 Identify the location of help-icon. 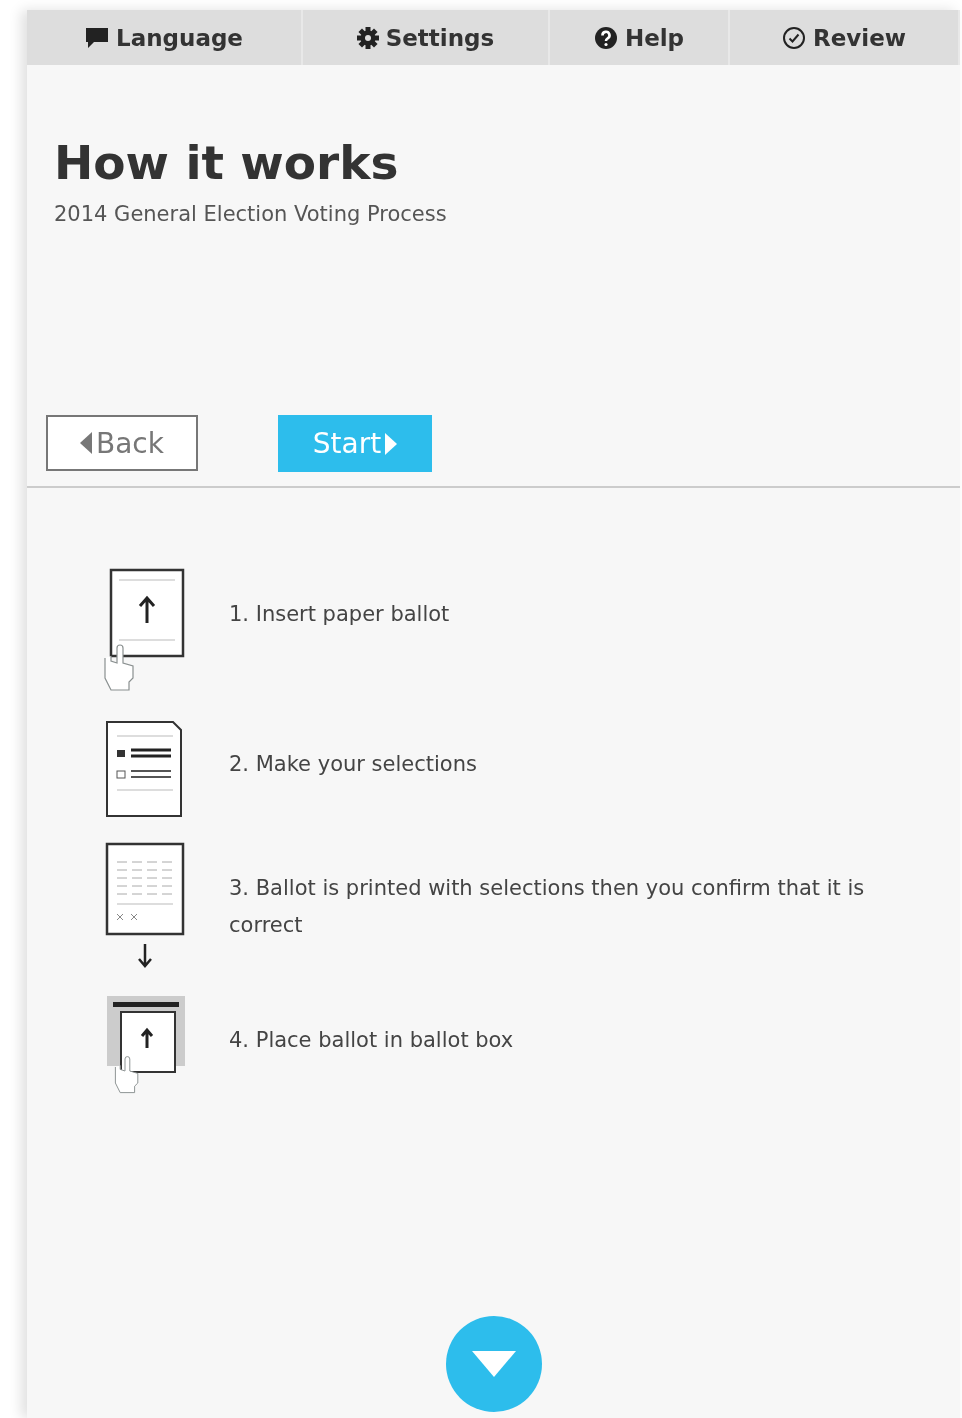
(605, 37).